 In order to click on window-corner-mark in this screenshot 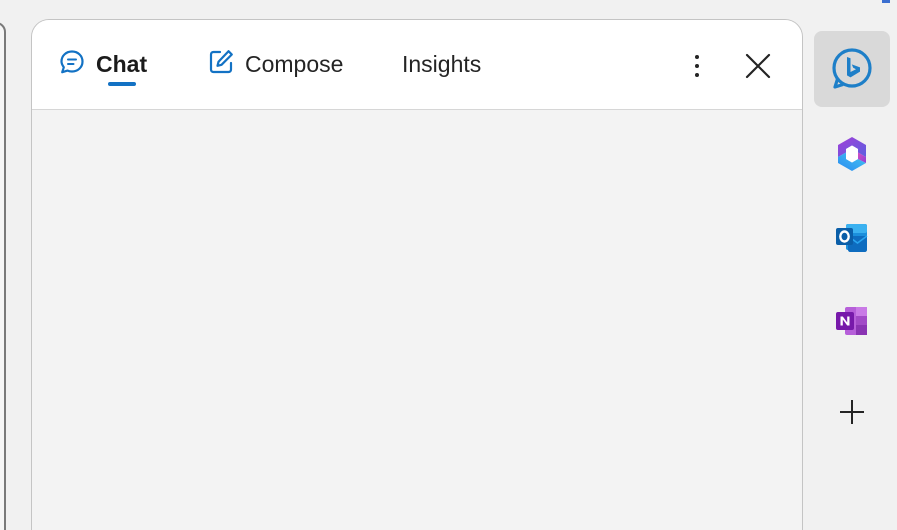, I will do `click(886, 1)`.